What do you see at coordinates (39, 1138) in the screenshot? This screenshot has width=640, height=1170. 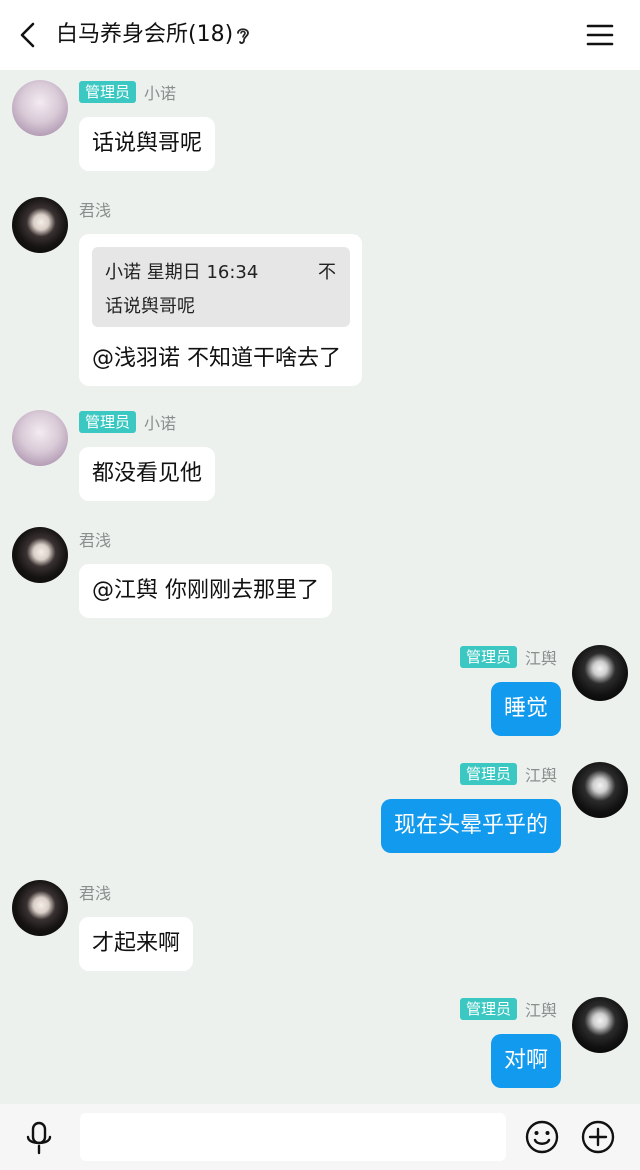 I see `microphone-icon` at bounding box center [39, 1138].